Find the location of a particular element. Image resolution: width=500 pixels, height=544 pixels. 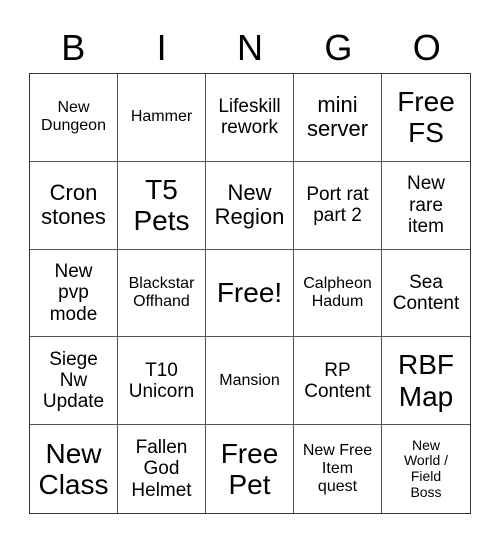

bingo-cell-label: New rare item is located at coordinates (425, 205).